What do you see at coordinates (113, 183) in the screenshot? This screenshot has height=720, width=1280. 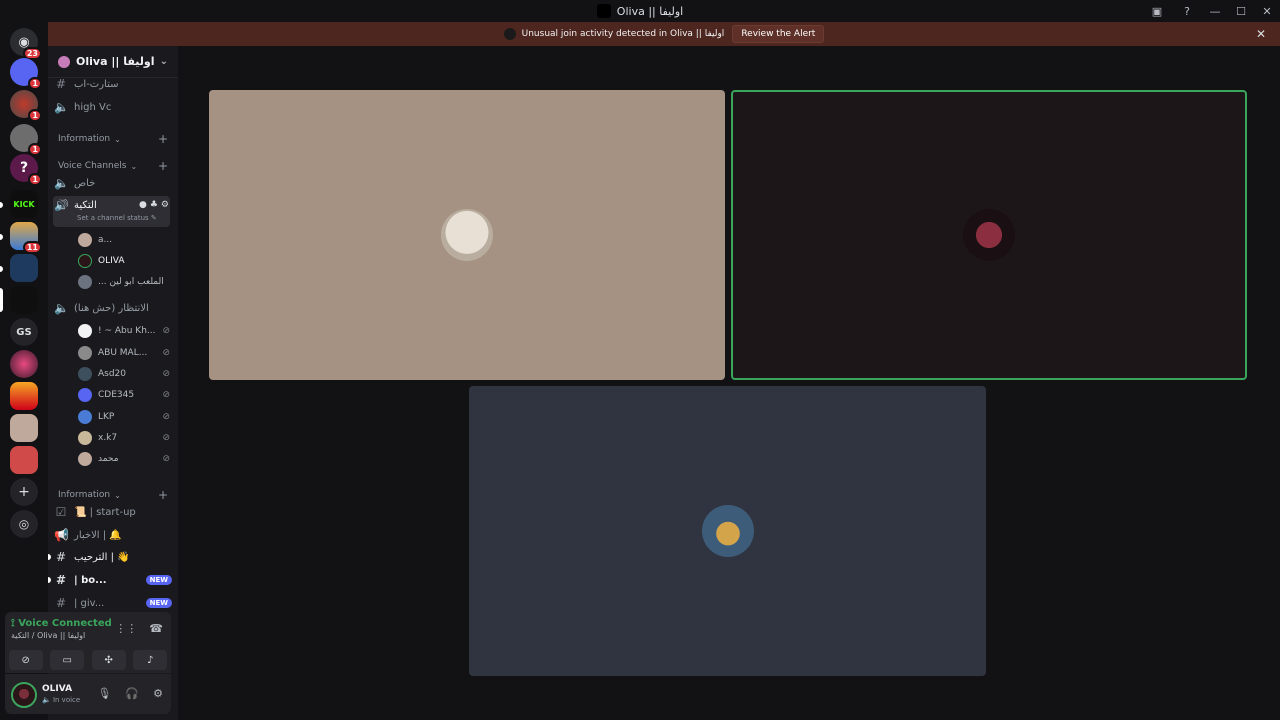 I see `channel-khas: 🔈 خاص` at bounding box center [113, 183].